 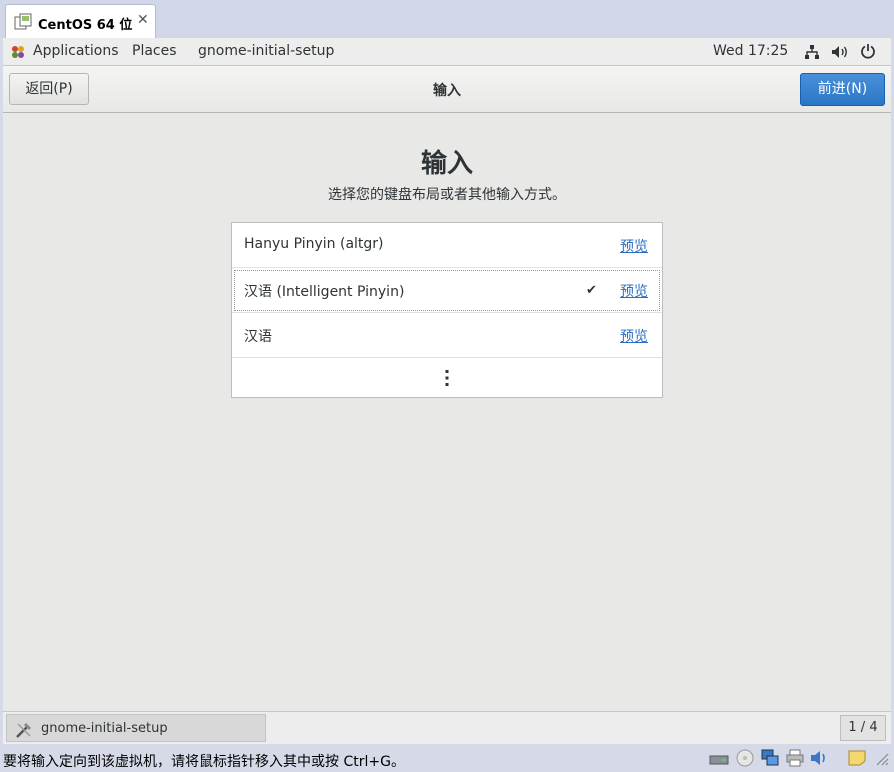 What do you see at coordinates (447, 290) in the screenshot?
I see `list-item-intelligent-pinyin: 汉语 (Intelligent Pinyin) ✔ 预览` at bounding box center [447, 290].